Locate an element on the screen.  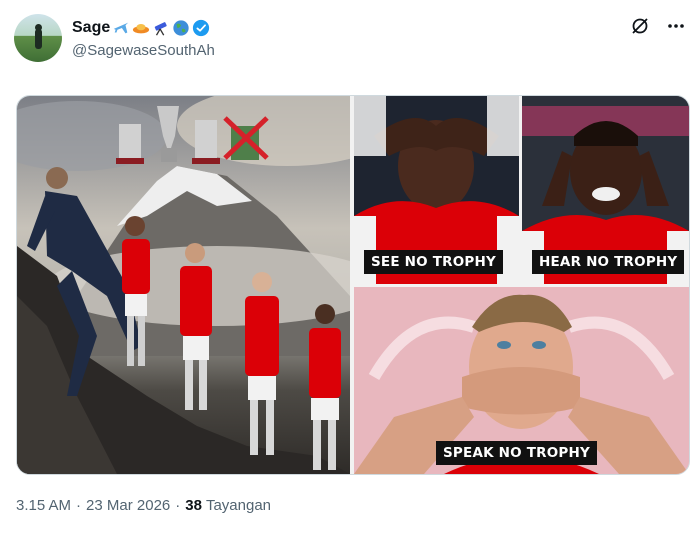
tweet-date: 23 Mar 2026 is located at coordinates (128, 505).